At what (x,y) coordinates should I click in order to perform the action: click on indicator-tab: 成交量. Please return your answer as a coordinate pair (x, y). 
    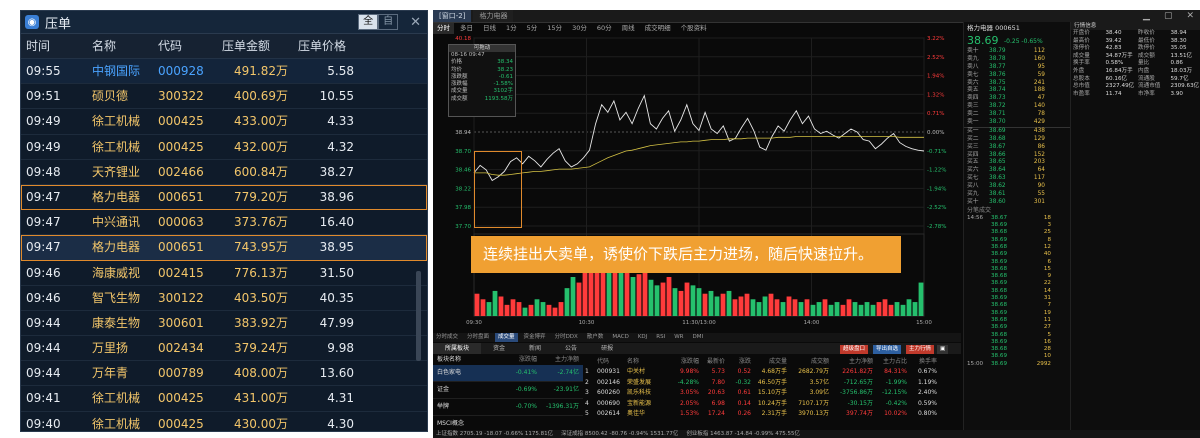
    Looking at the image, I should click on (506, 337).